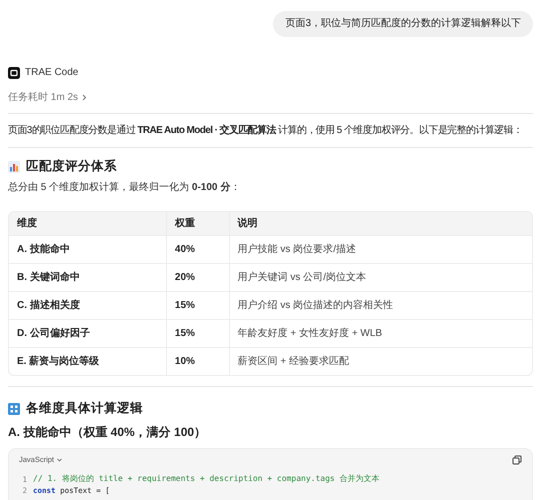 Image resolution: width=541 pixels, height=500 pixels. I want to click on table-cell: 用户技能 vs 岗位要求/描述, so click(380, 249).